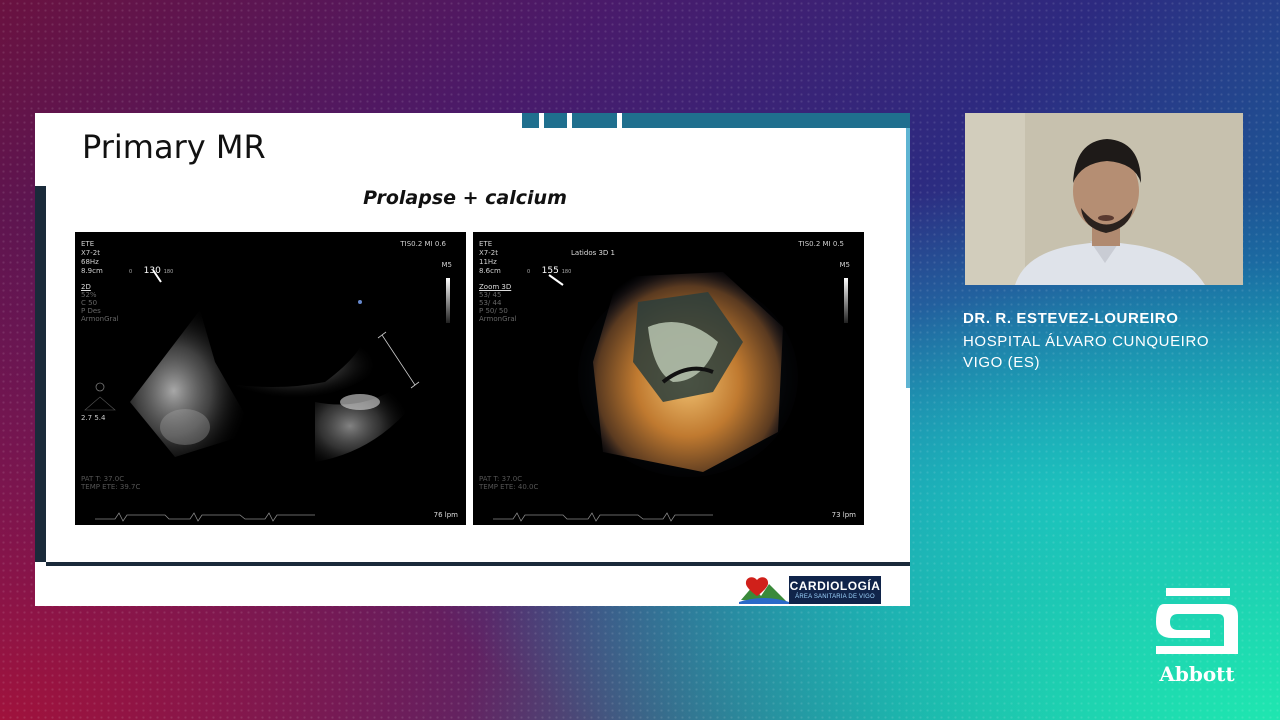  I want to click on echo-2d-tis: TIS0.2 MI 0.6, so click(423, 244).